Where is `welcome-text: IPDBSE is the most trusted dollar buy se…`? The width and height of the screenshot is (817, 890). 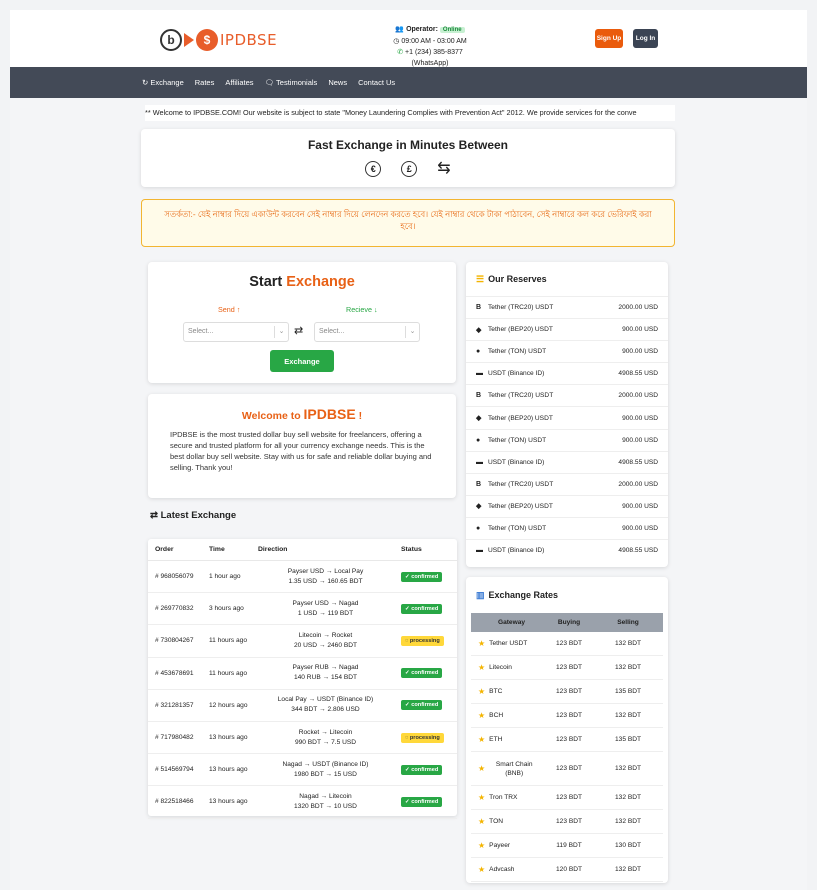 welcome-text: IPDBSE is the most trusted dollar buy se… is located at coordinates (301, 451).